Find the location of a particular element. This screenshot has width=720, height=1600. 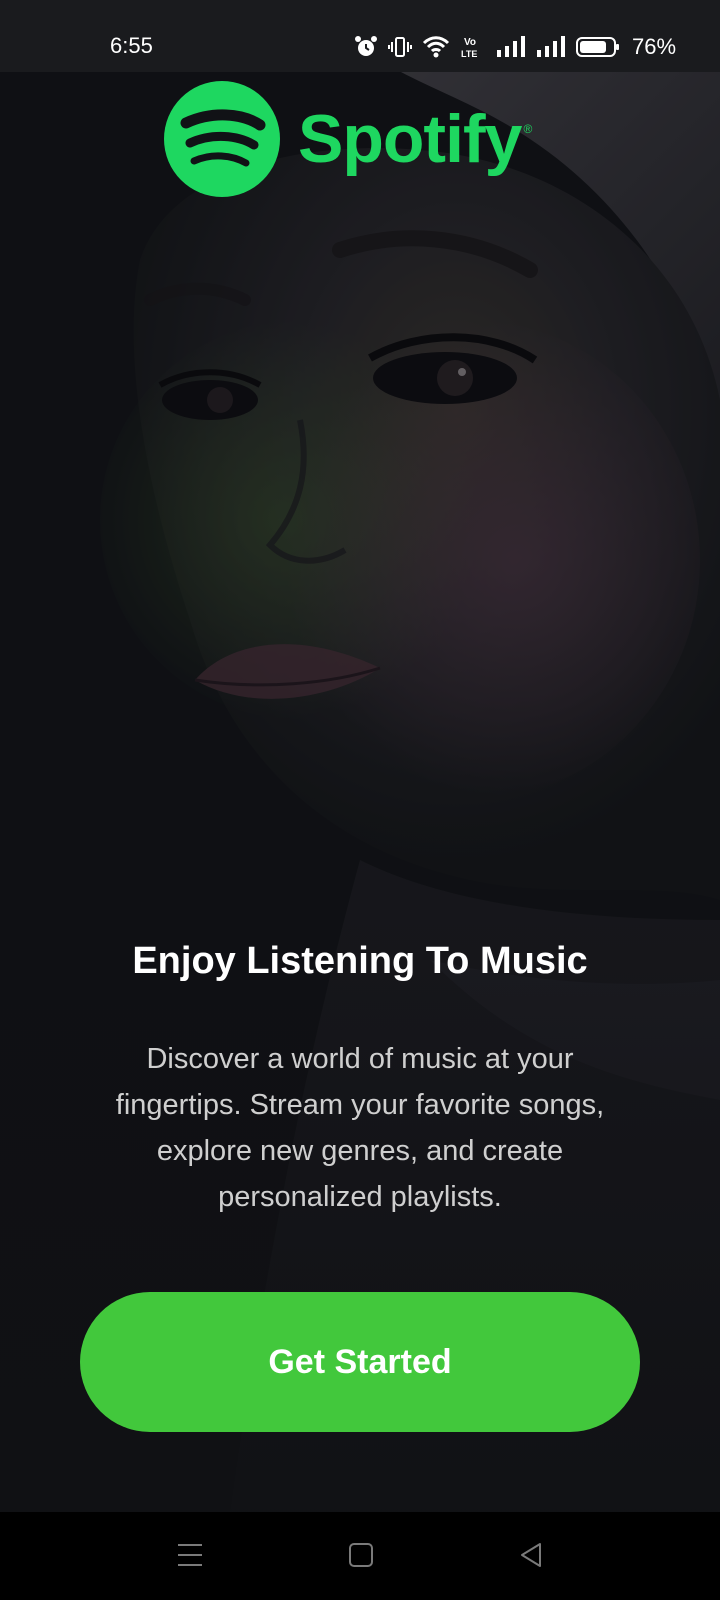

svg-text: LTE is located at coordinates (469, 54).